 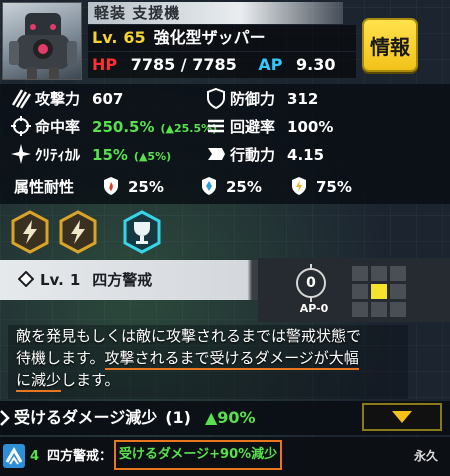 What do you see at coordinates (198, 455) in the screenshot?
I see `status-effect-box: 受けるダメージ+90%減少` at bounding box center [198, 455].